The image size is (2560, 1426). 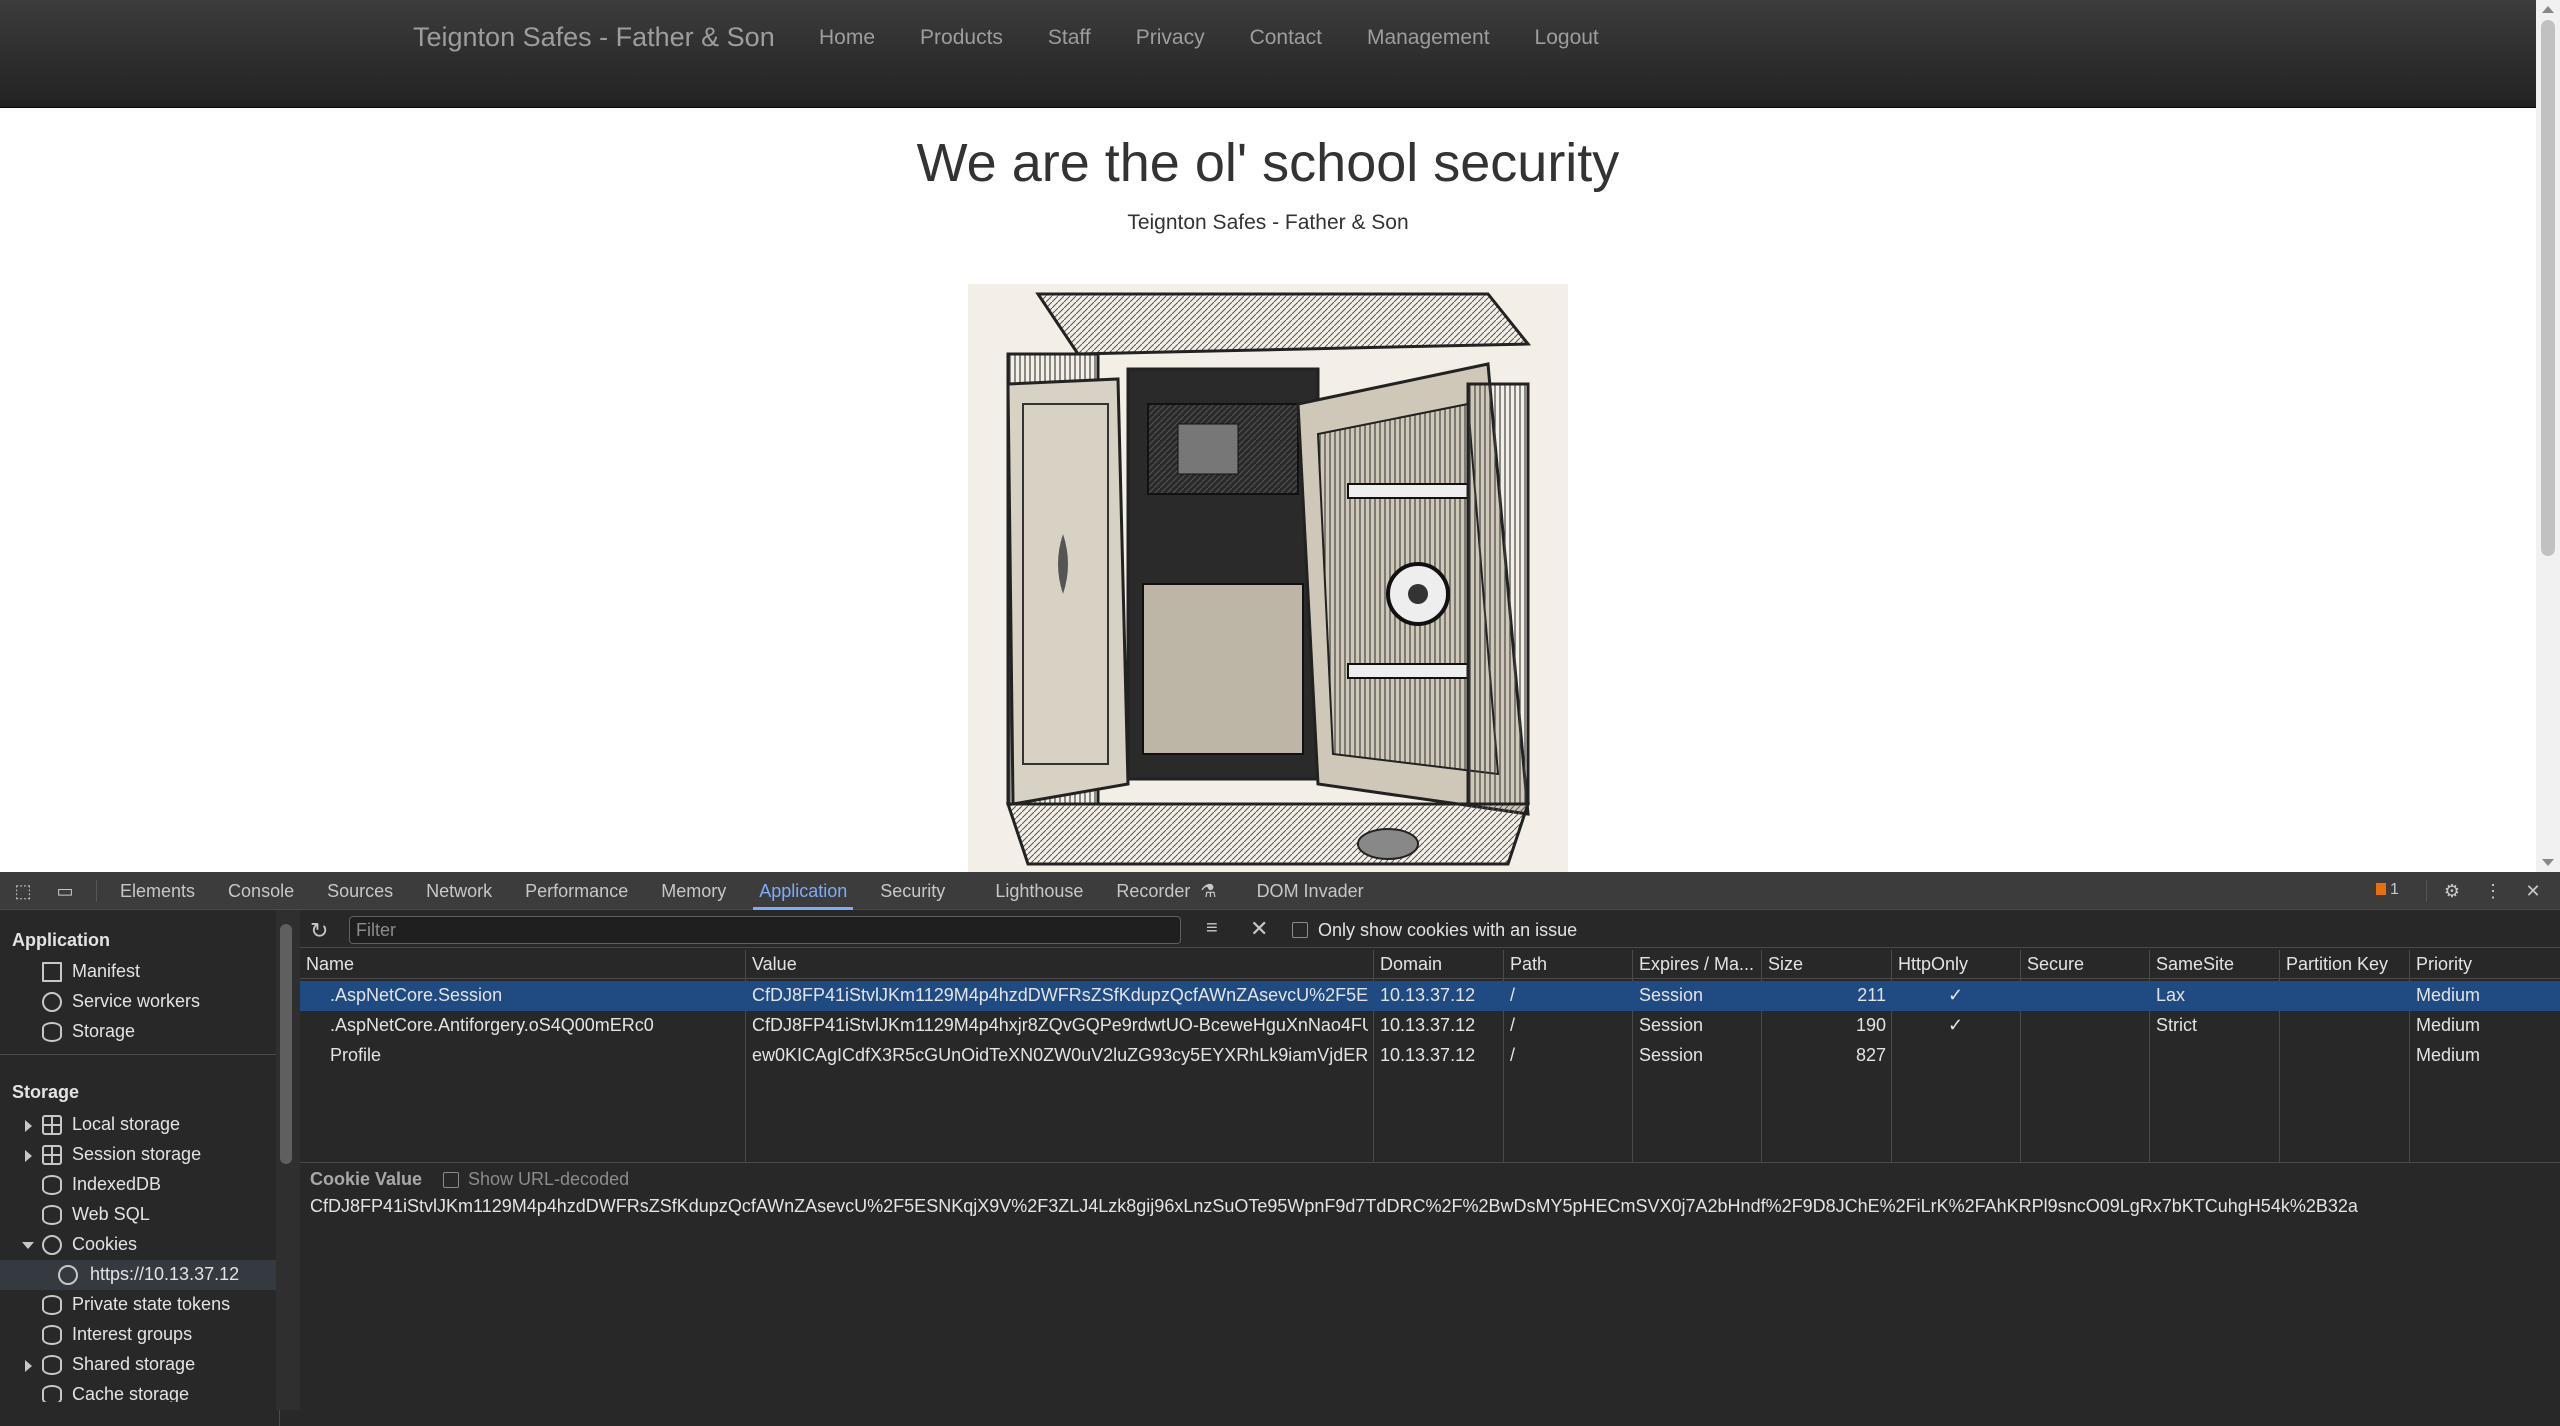 I want to click on hero-title: We are the ol' school security, so click(x=1268, y=163).